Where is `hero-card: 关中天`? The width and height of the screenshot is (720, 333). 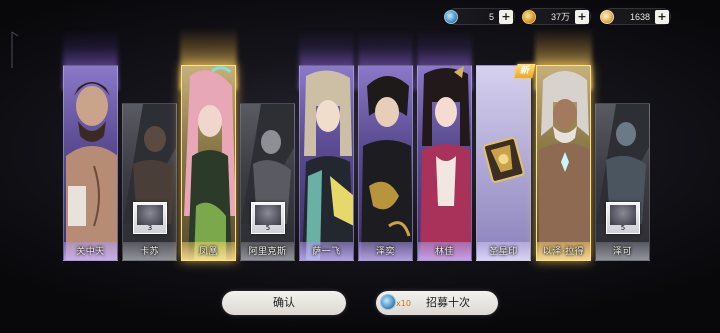 hero-card: 关中天 is located at coordinates (90, 163).